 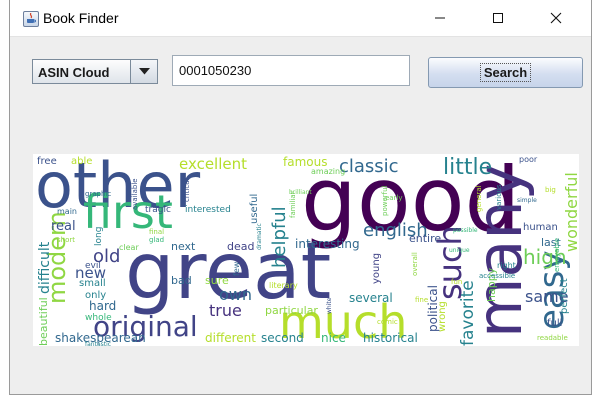 I want to click on maximize-button, so click(x=498, y=18).